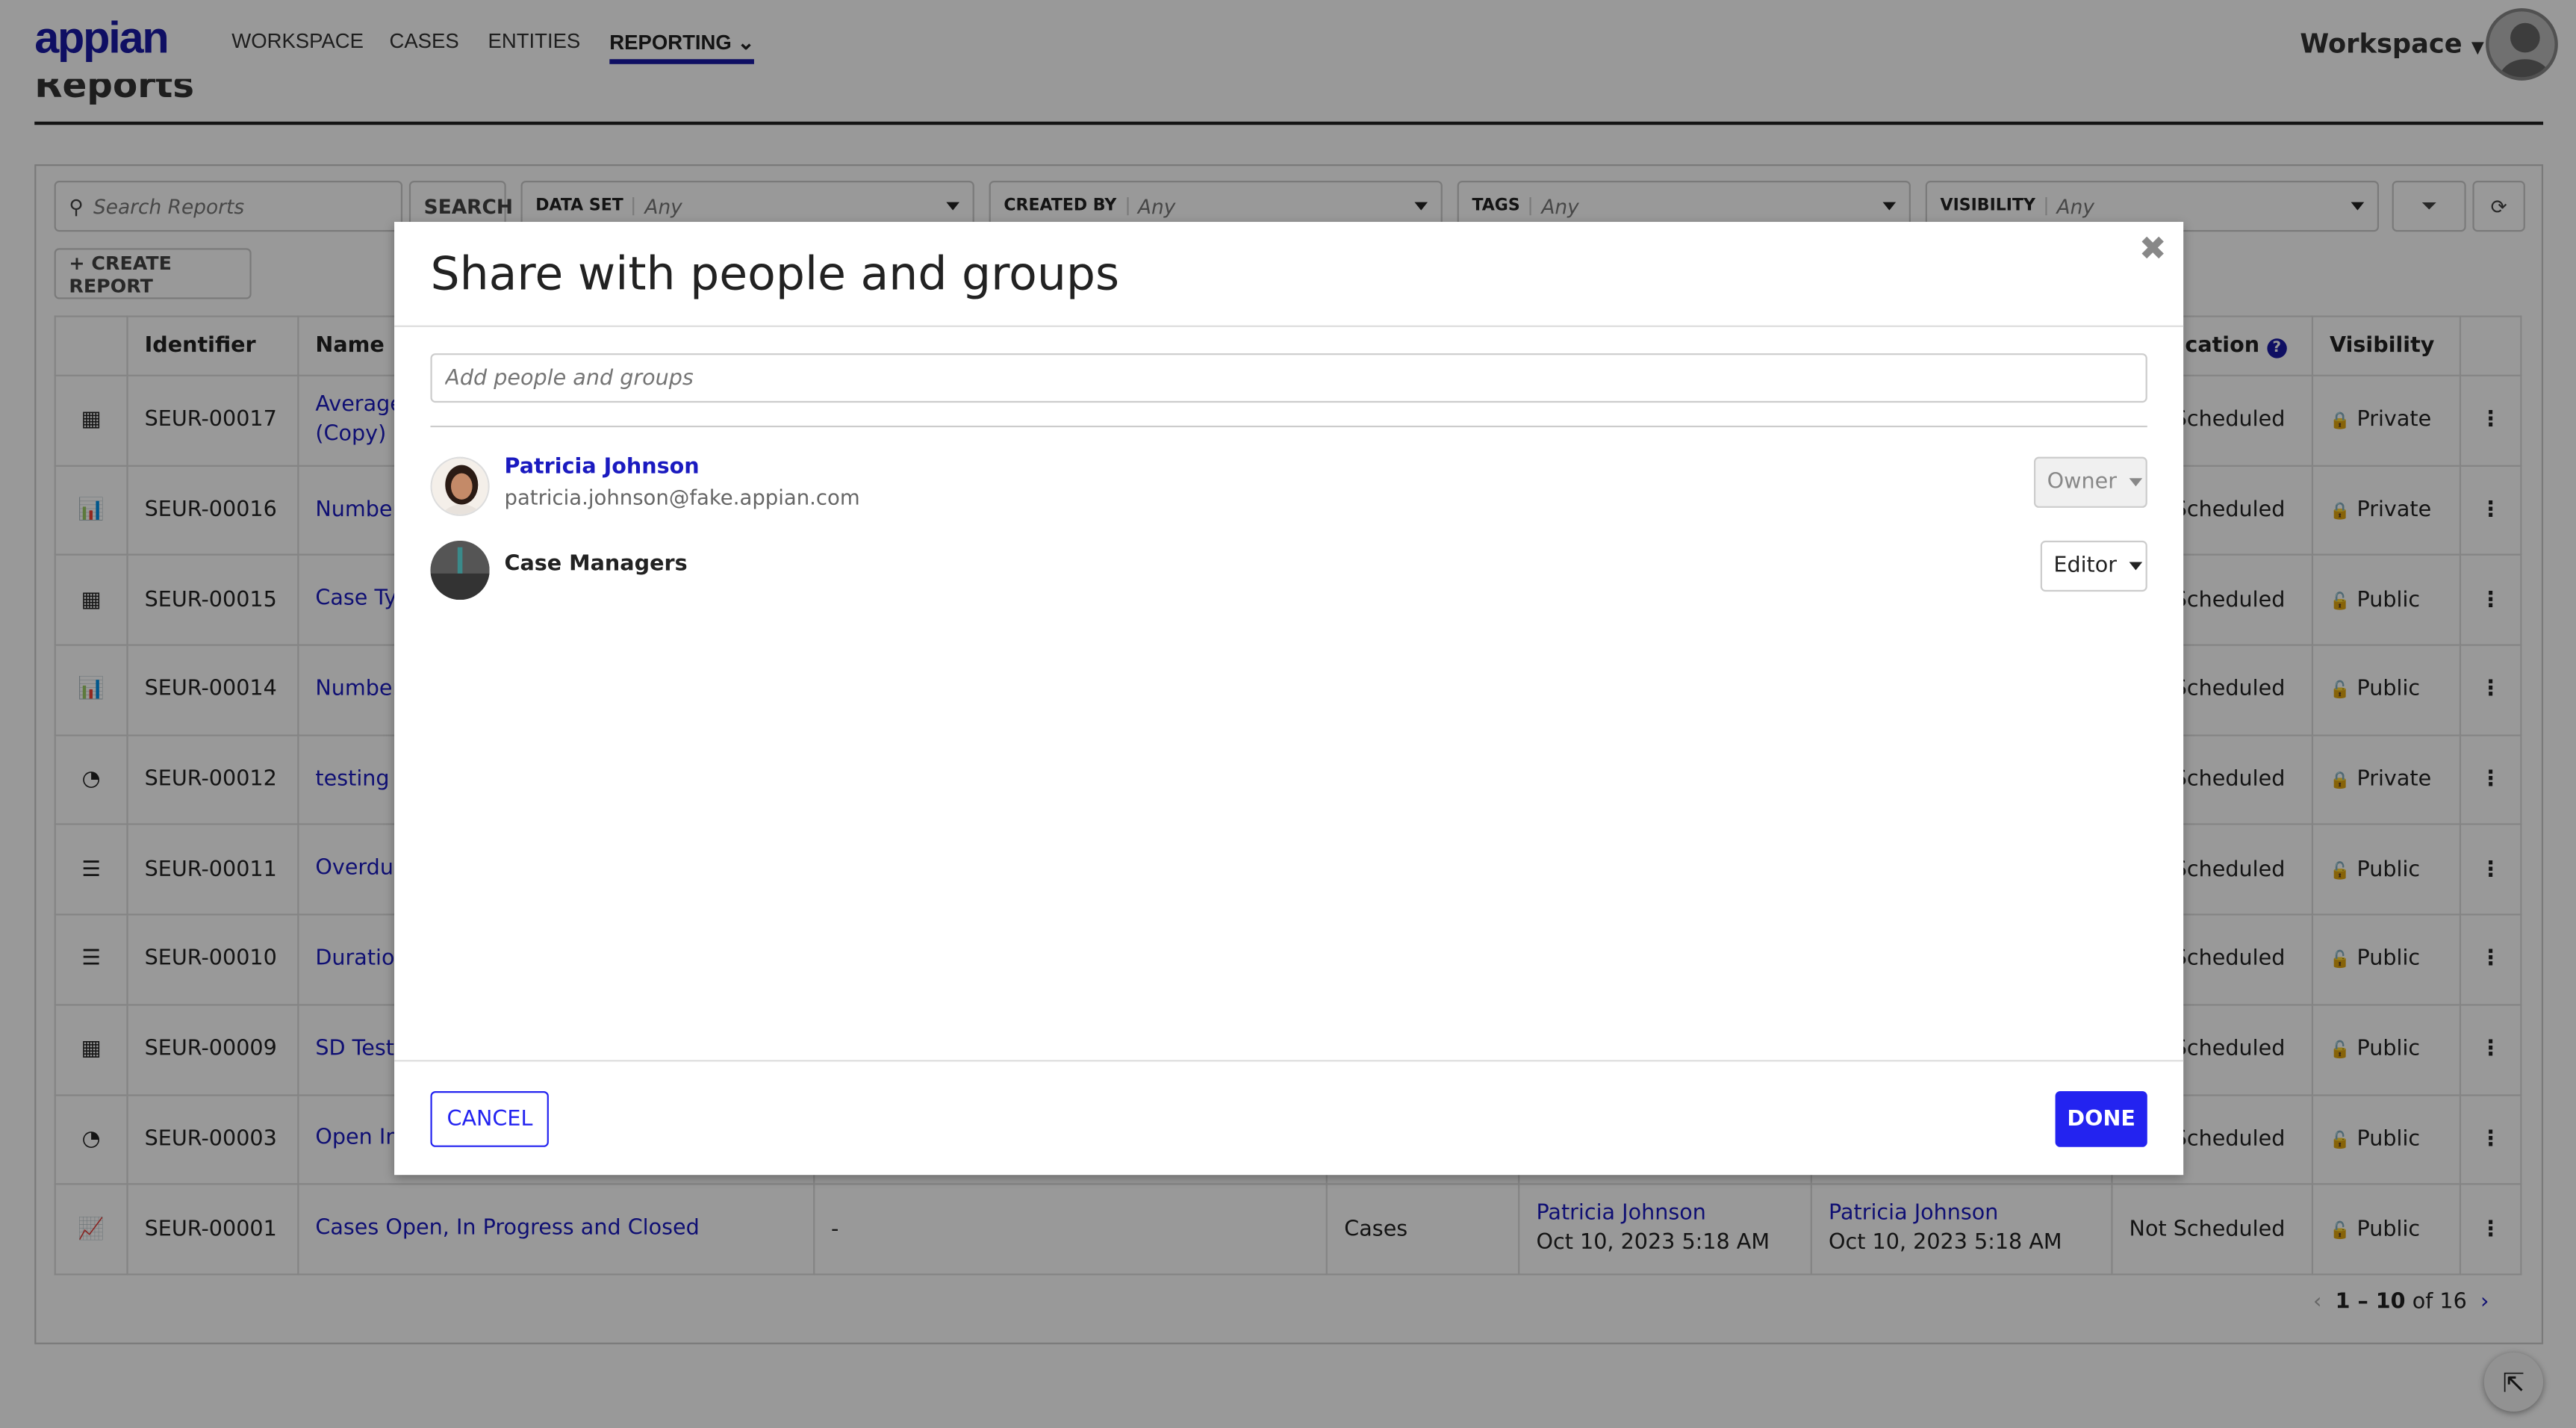 The image size is (2576, 1428). I want to click on group-avatar, so click(460, 570).